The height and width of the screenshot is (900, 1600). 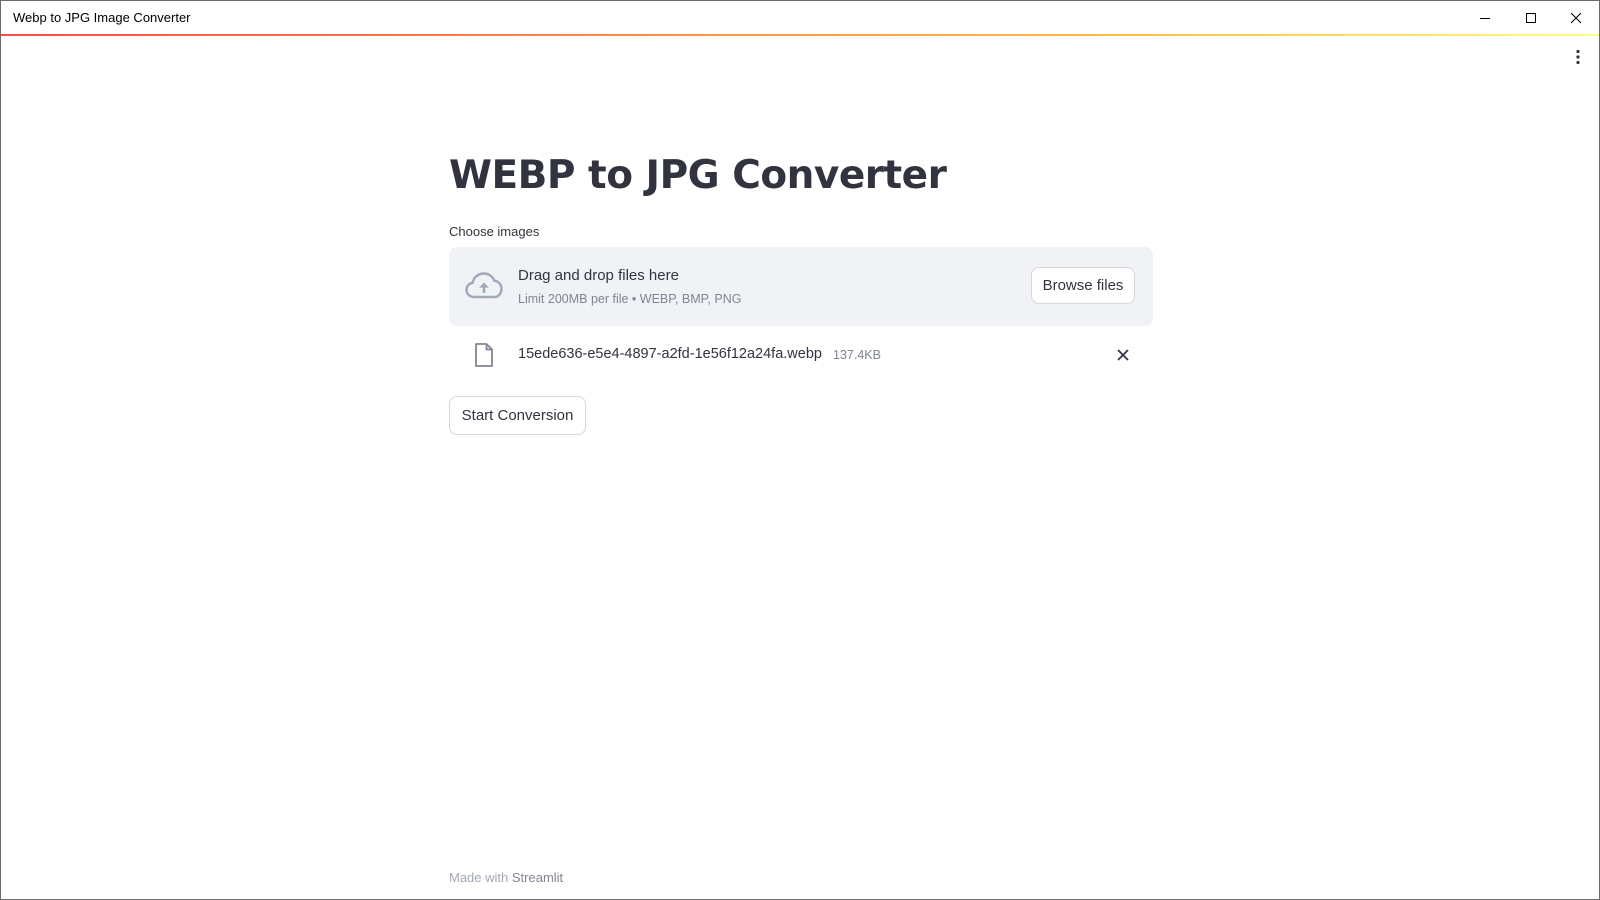 What do you see at coordinates (484, 355) in the screenshot?
I see `file-icon` at bounding box center [484, 355].